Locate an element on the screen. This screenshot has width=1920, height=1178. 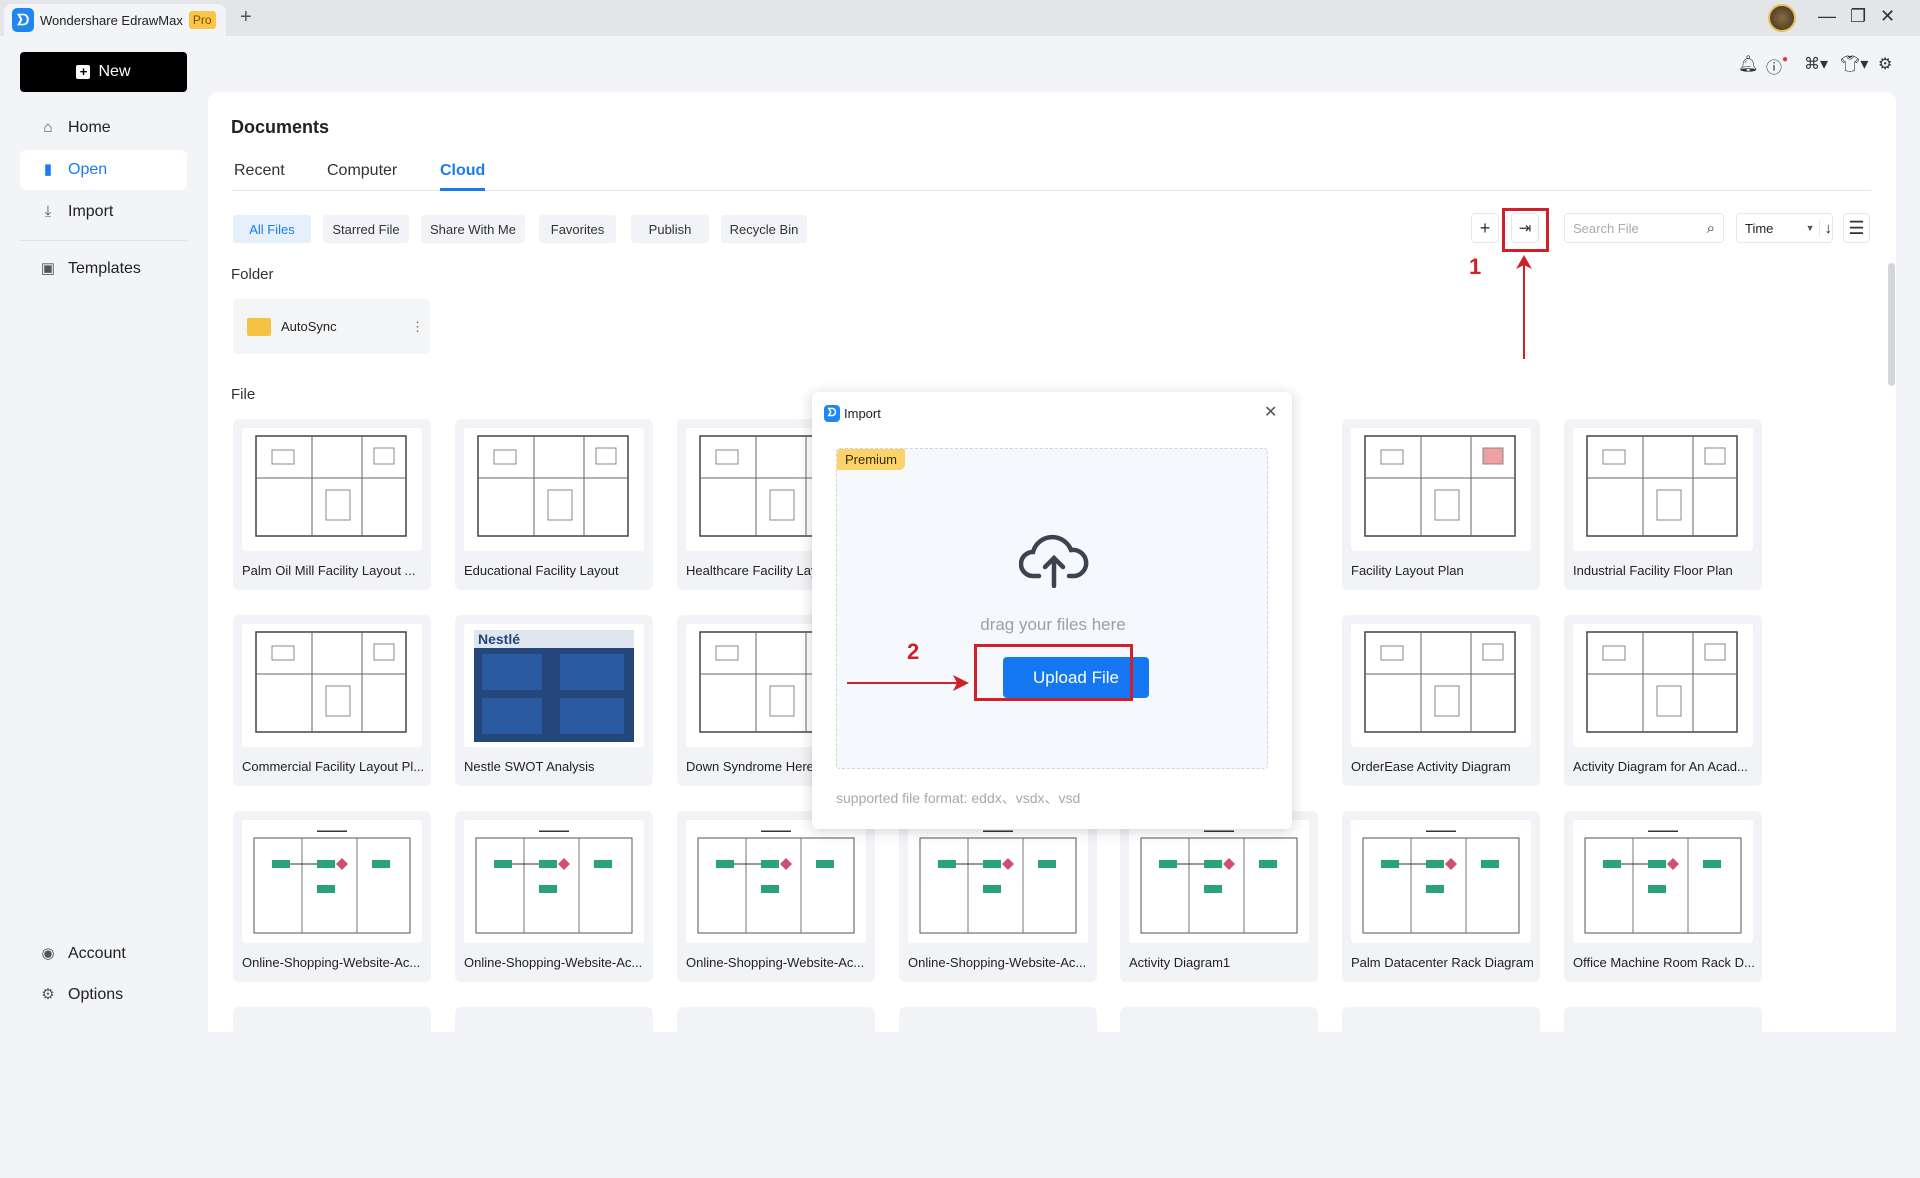
cloud-upload-icon is located at coordinates (1054, 561).